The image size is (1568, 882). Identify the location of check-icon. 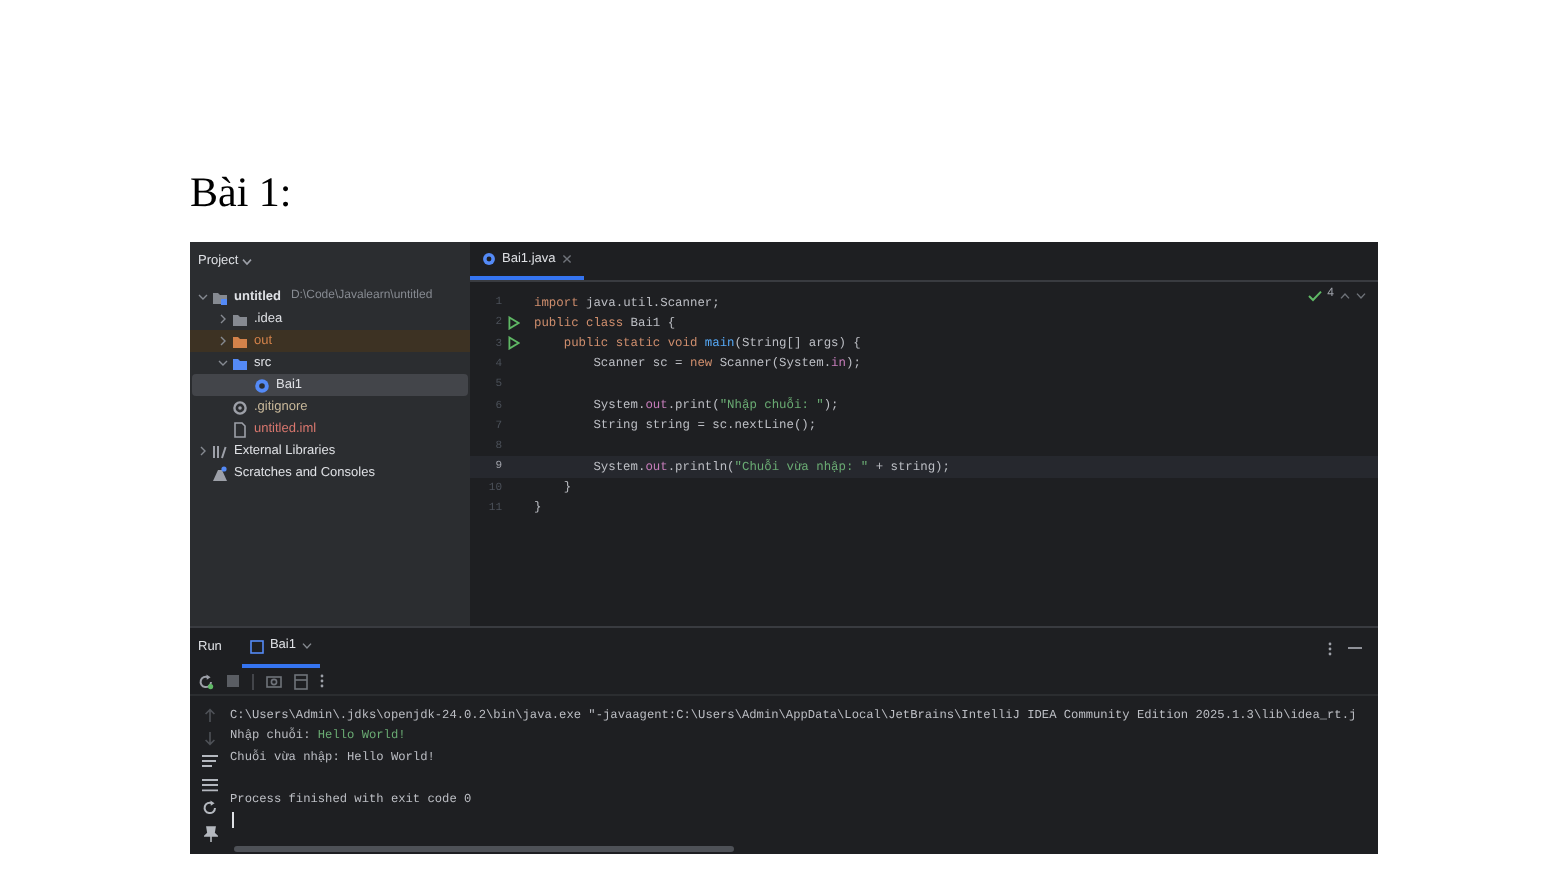
(1314, 295).